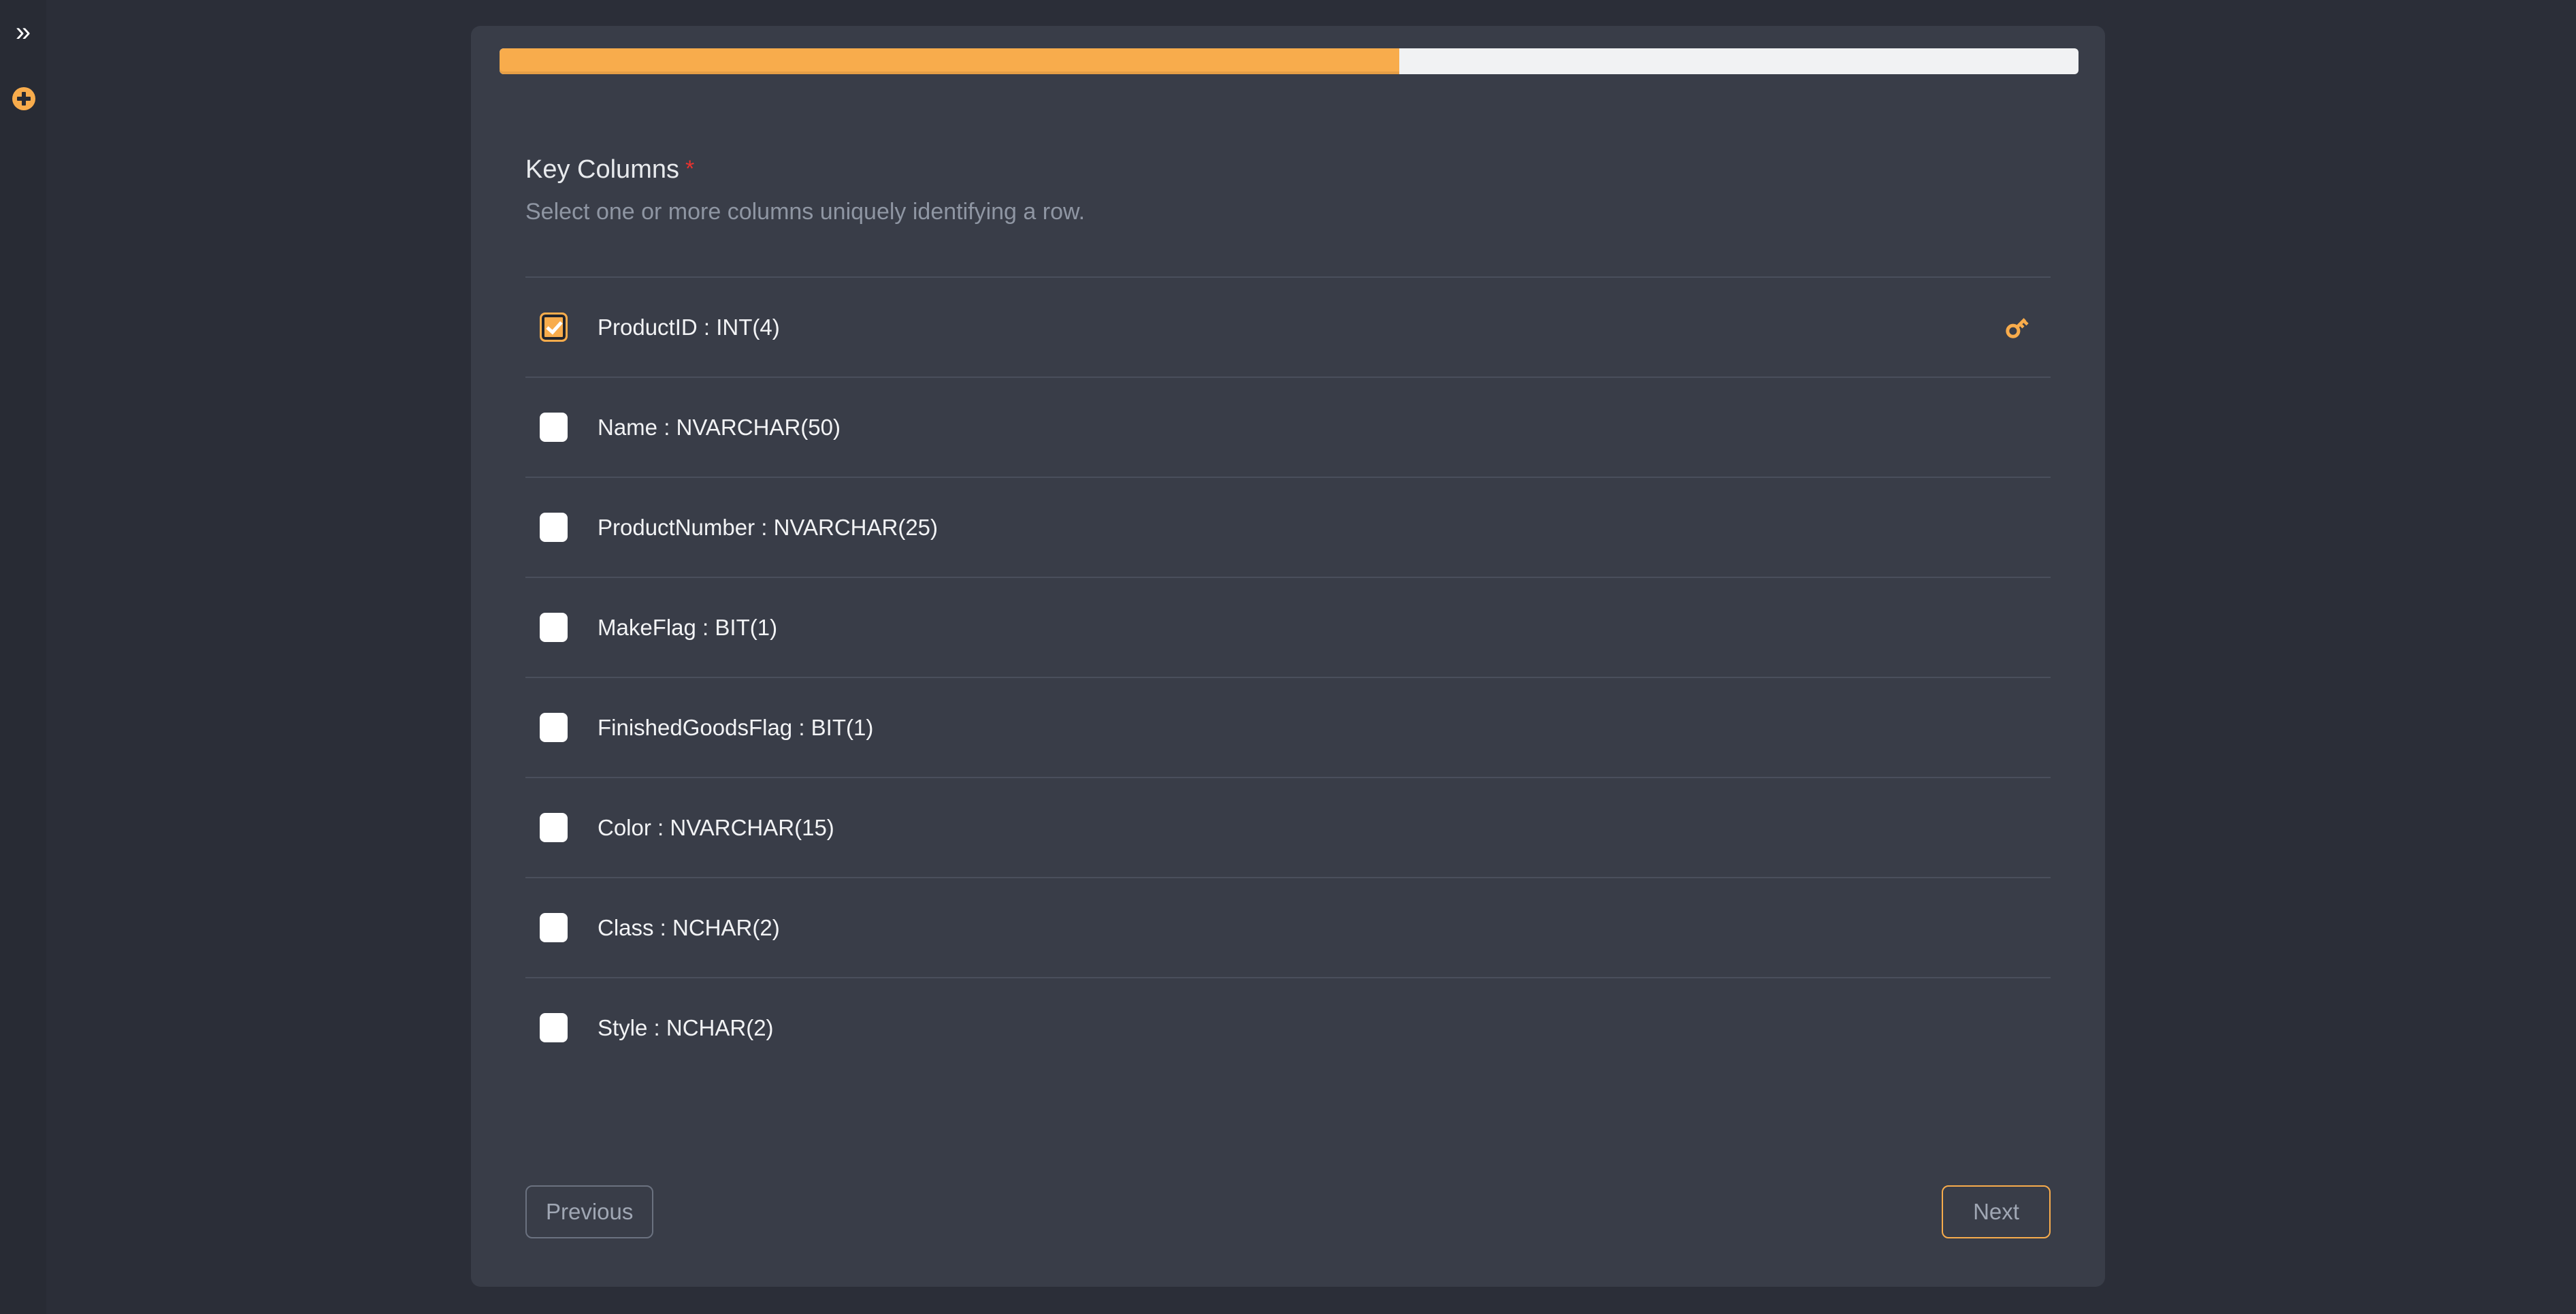  Describe the element at coordinates (2016, 327) in the screenshot. I see `key-icon` at that location.